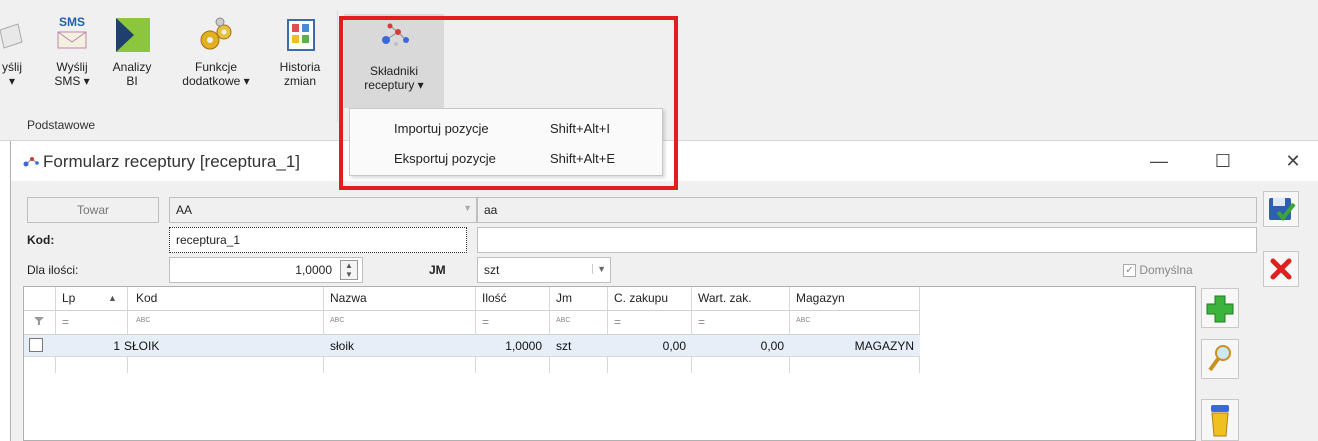  What do you see at coordinates (184, 210) in the screenshot?
I see `towar-code-value: AA` at bounding box center [184, 210].